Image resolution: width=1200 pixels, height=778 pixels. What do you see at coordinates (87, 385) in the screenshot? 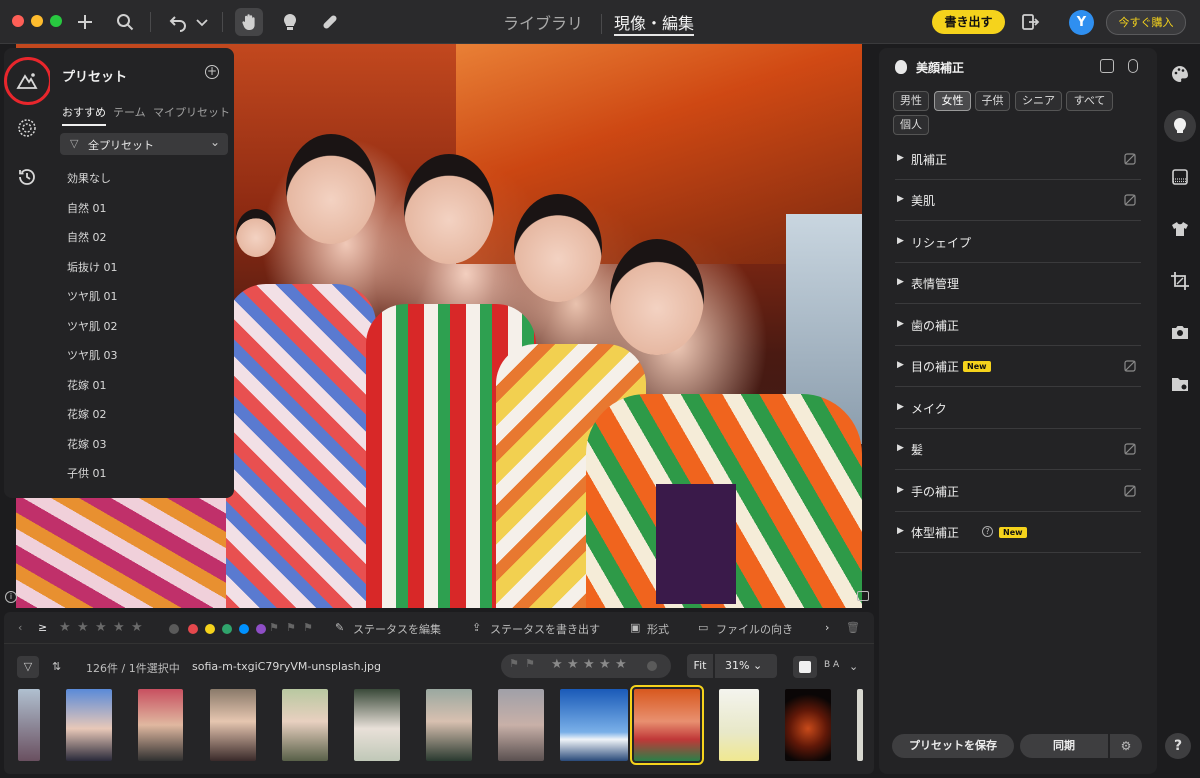
I see `preset-item: 花嫁 01` at bounding box center [87, 385].